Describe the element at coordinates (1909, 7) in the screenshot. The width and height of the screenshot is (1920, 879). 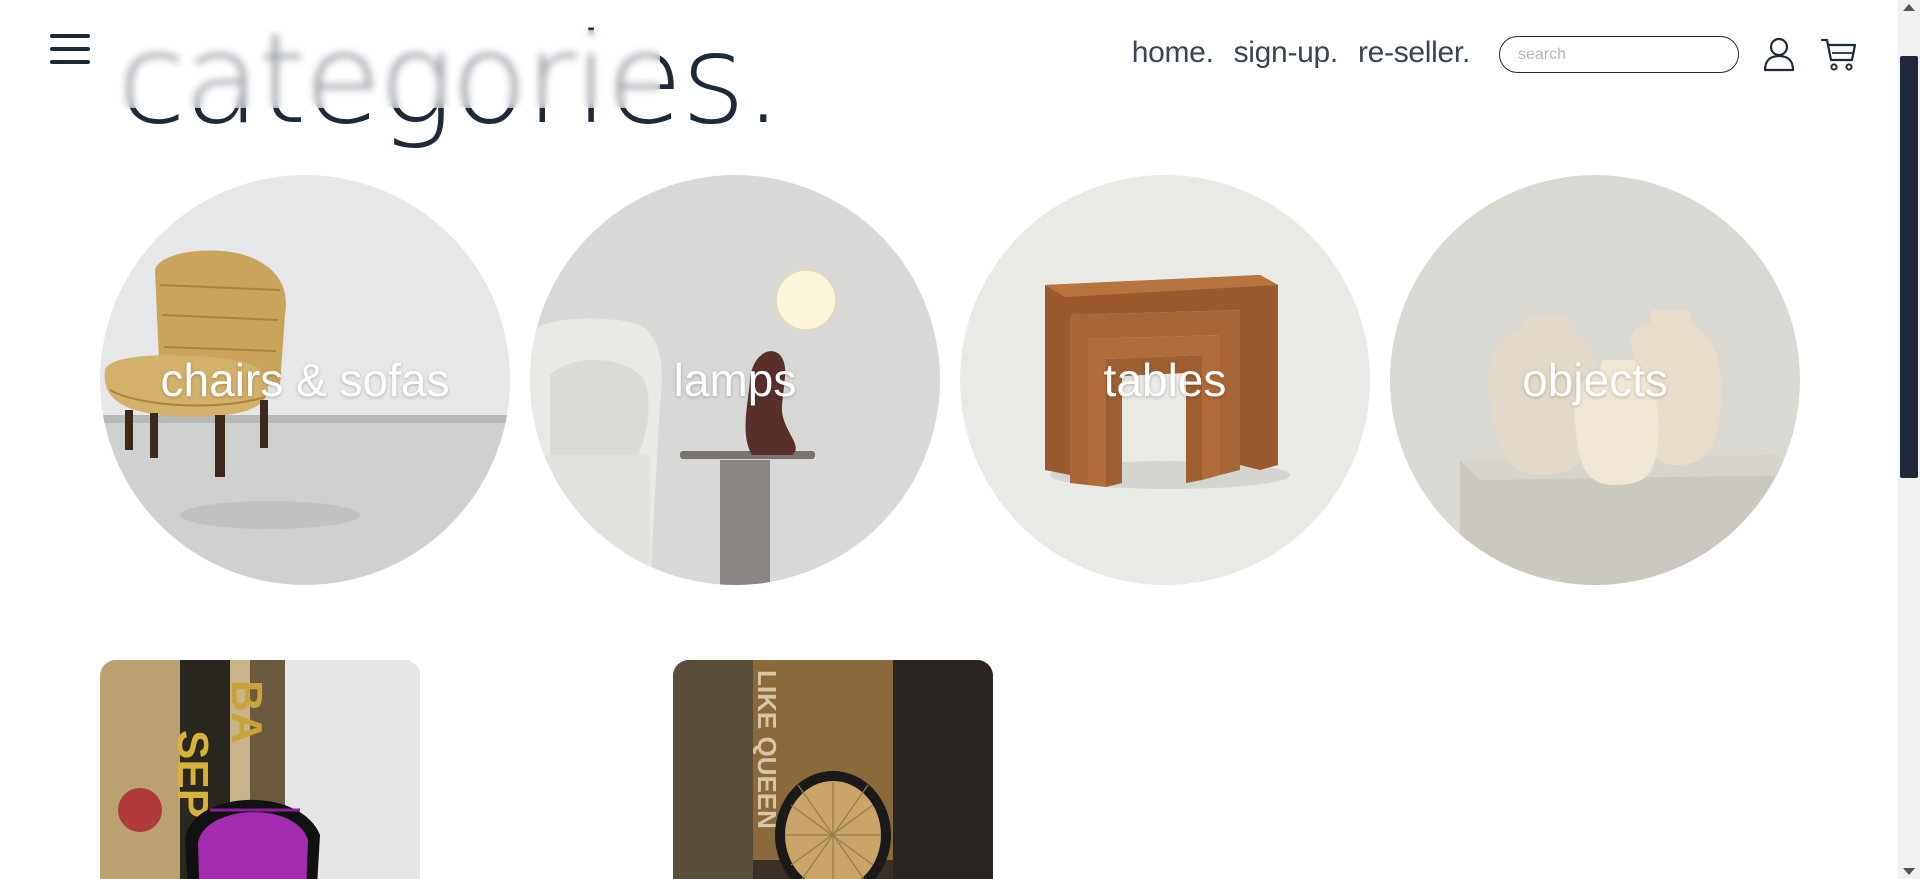
I see `scroll-up-arrow-icon` at that location.